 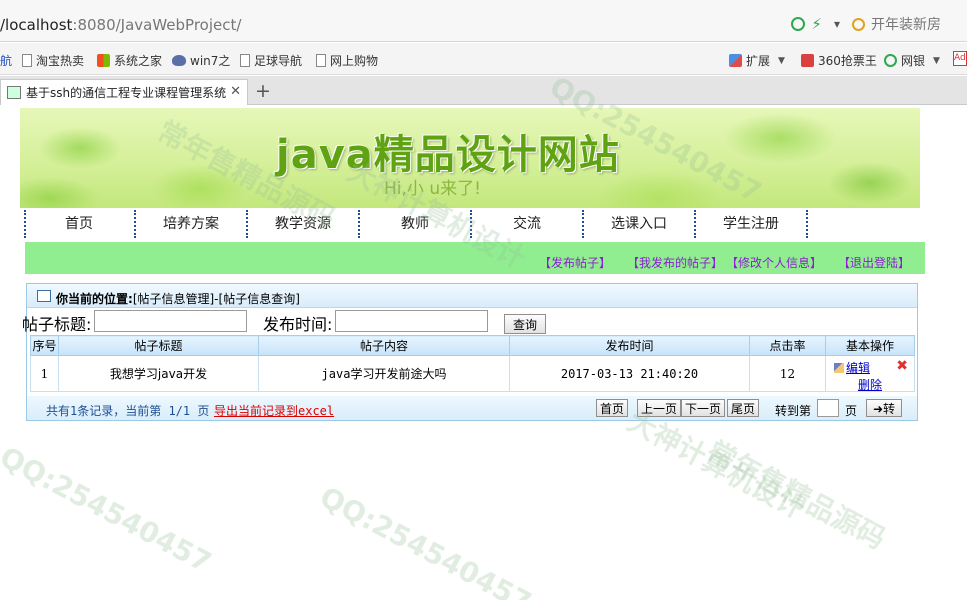 What do you see at coordinates (128, 411) in the screenshot?
I see `record-summary: 共有1条记录，当前第 1/1 页` at bounding box center [128, 411].